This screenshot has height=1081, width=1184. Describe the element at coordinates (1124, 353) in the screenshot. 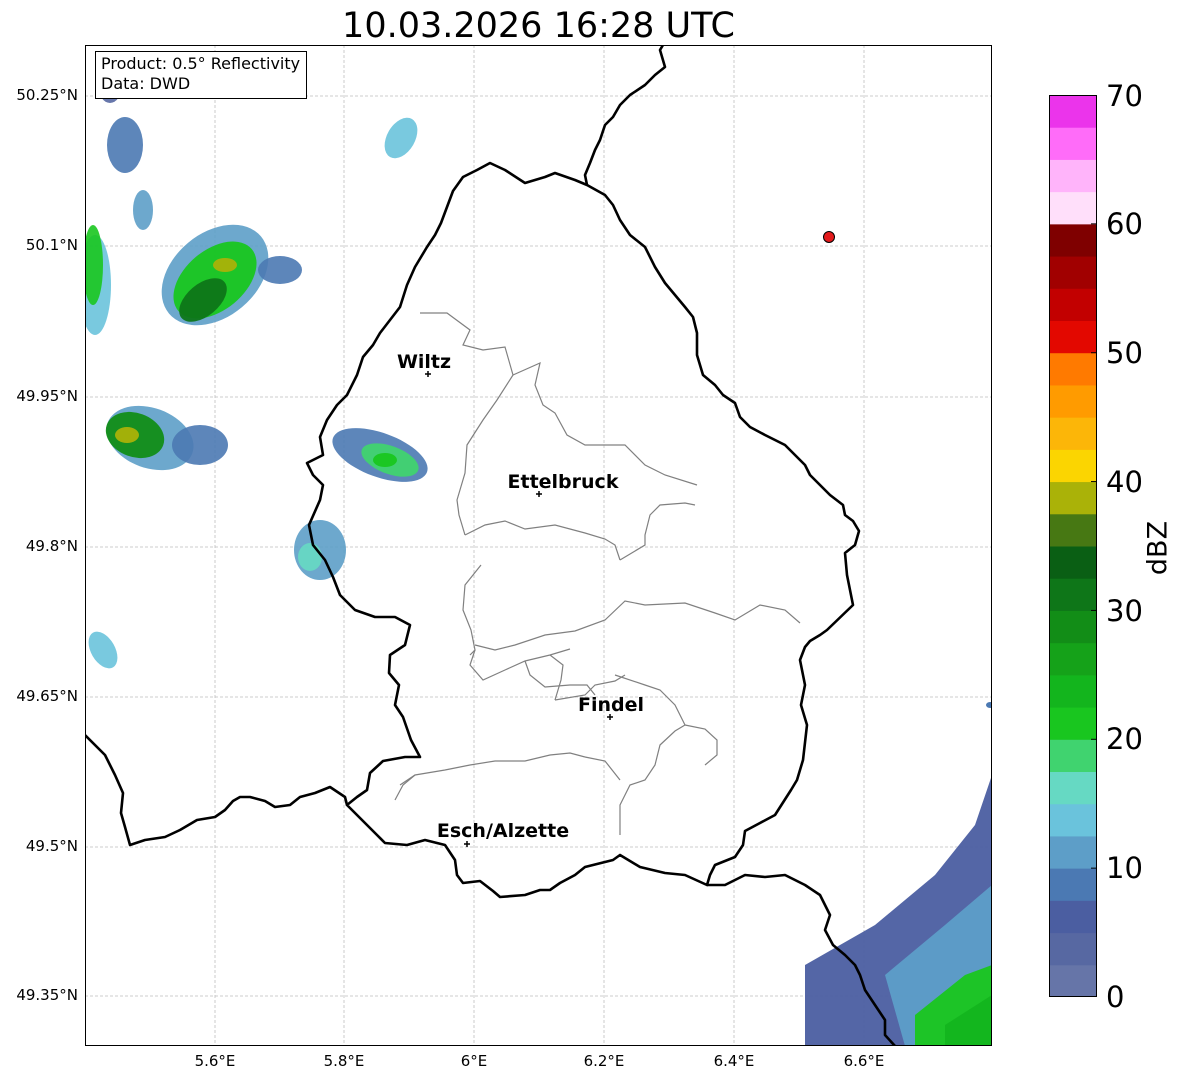

I see `colorbar-tick-label: 50` at that location.